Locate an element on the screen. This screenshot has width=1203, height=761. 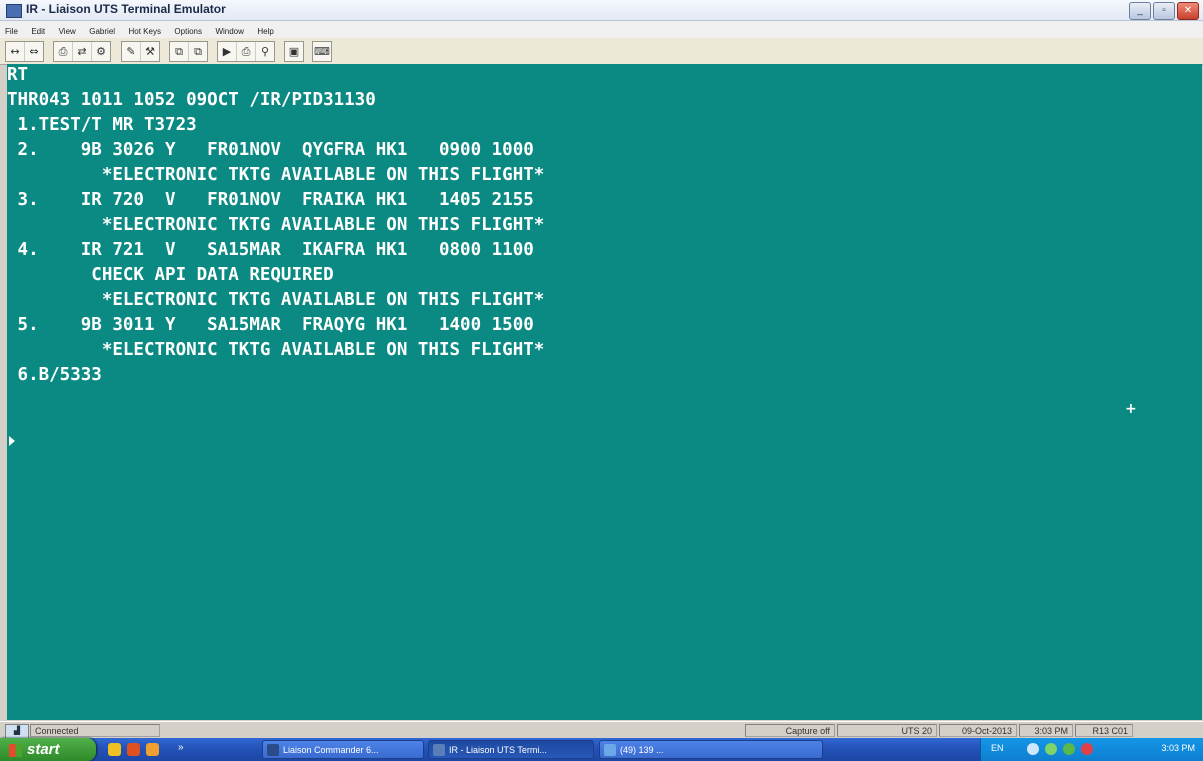
screen-icon: ▣ is located at coordinates (294, 51).